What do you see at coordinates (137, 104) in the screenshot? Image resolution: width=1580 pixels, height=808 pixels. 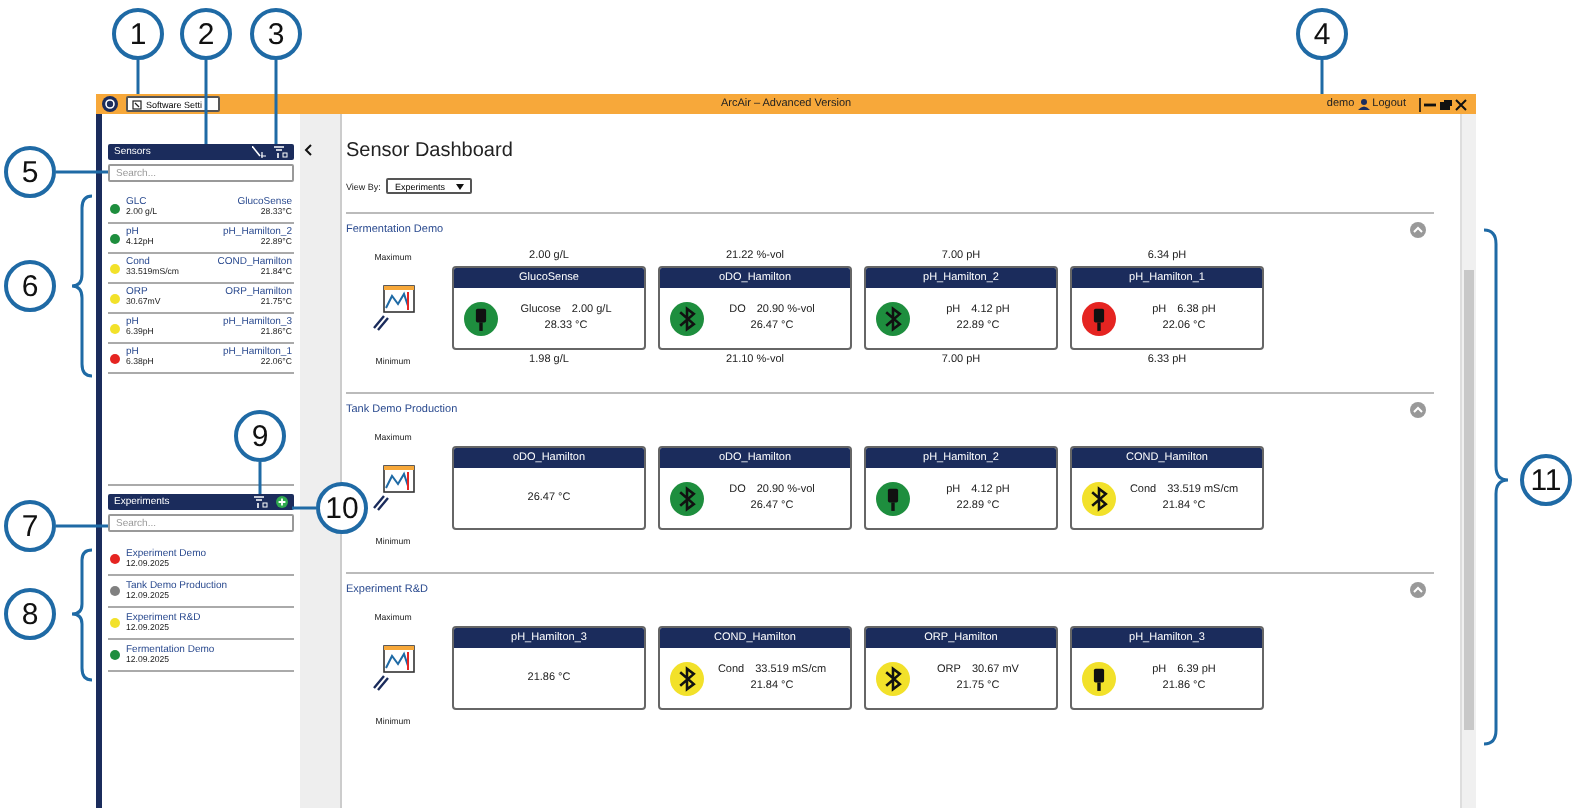 I see `tool-icon` at bounding box center [137, 104].